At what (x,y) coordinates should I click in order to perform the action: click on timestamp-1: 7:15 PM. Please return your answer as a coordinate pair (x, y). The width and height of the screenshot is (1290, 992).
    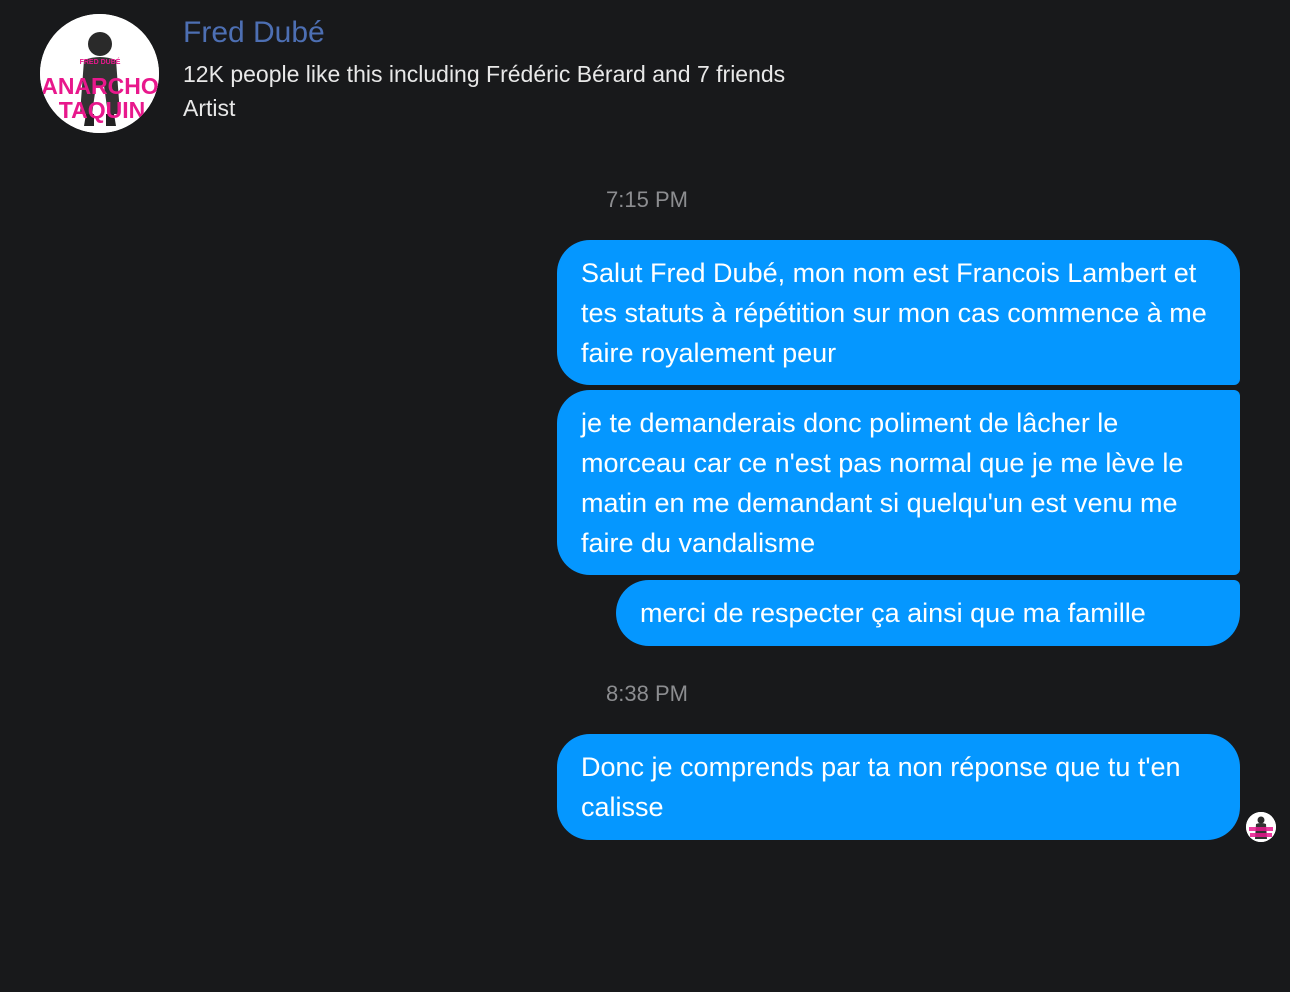
    Looking at the image, I should click on (647, 199).